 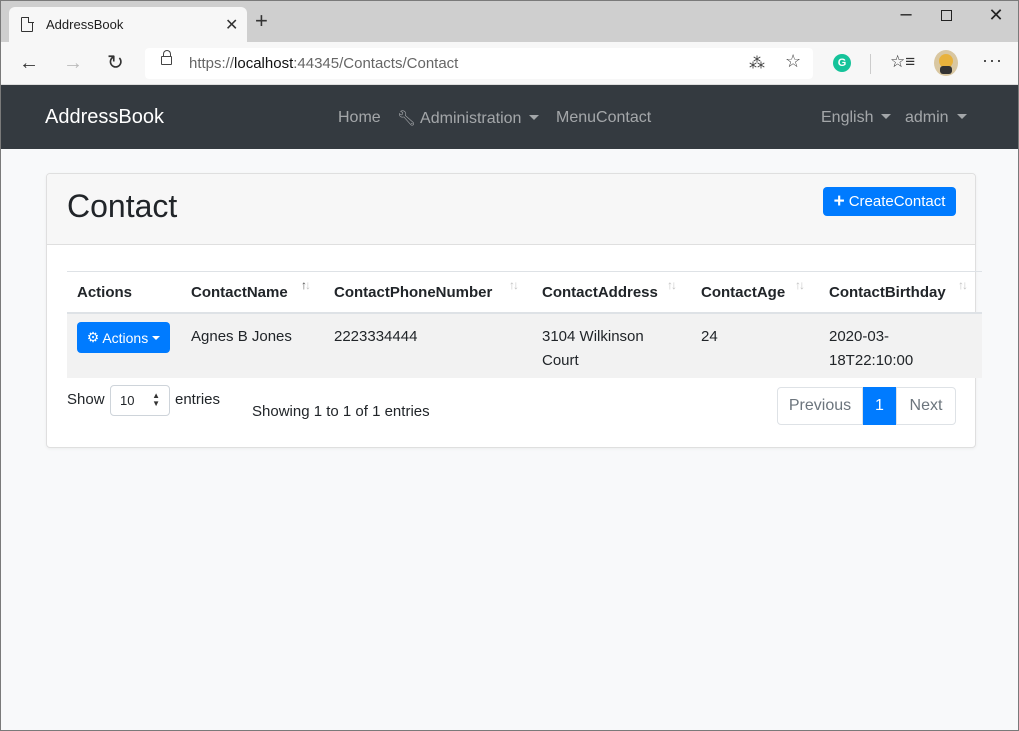 What do you see at coordinates (870, 64) in the screenshot?
I see `toolbar-divider` at bounding box center [870, 64].